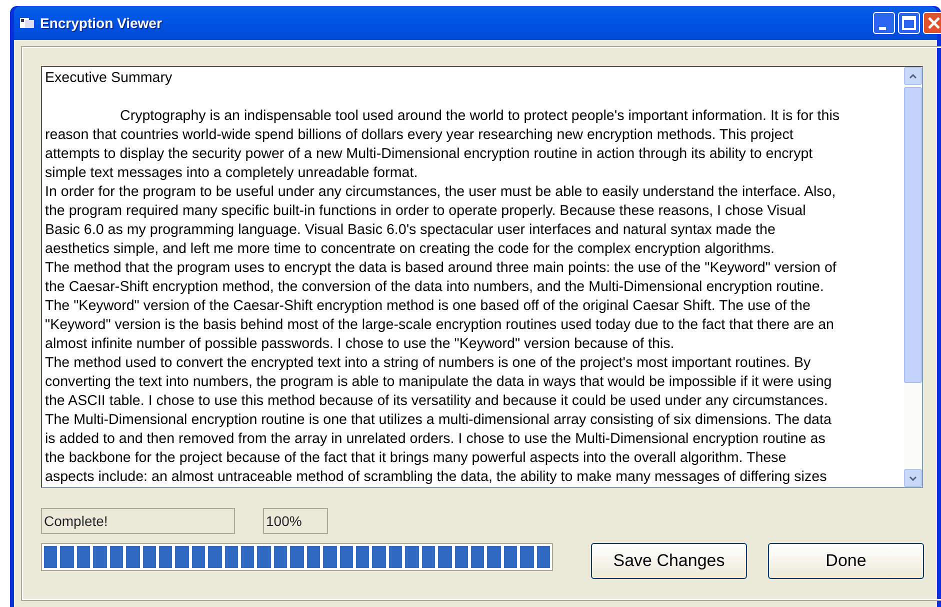 The image size is (941, 607). I want to click on app-icon, so click(27, 23).